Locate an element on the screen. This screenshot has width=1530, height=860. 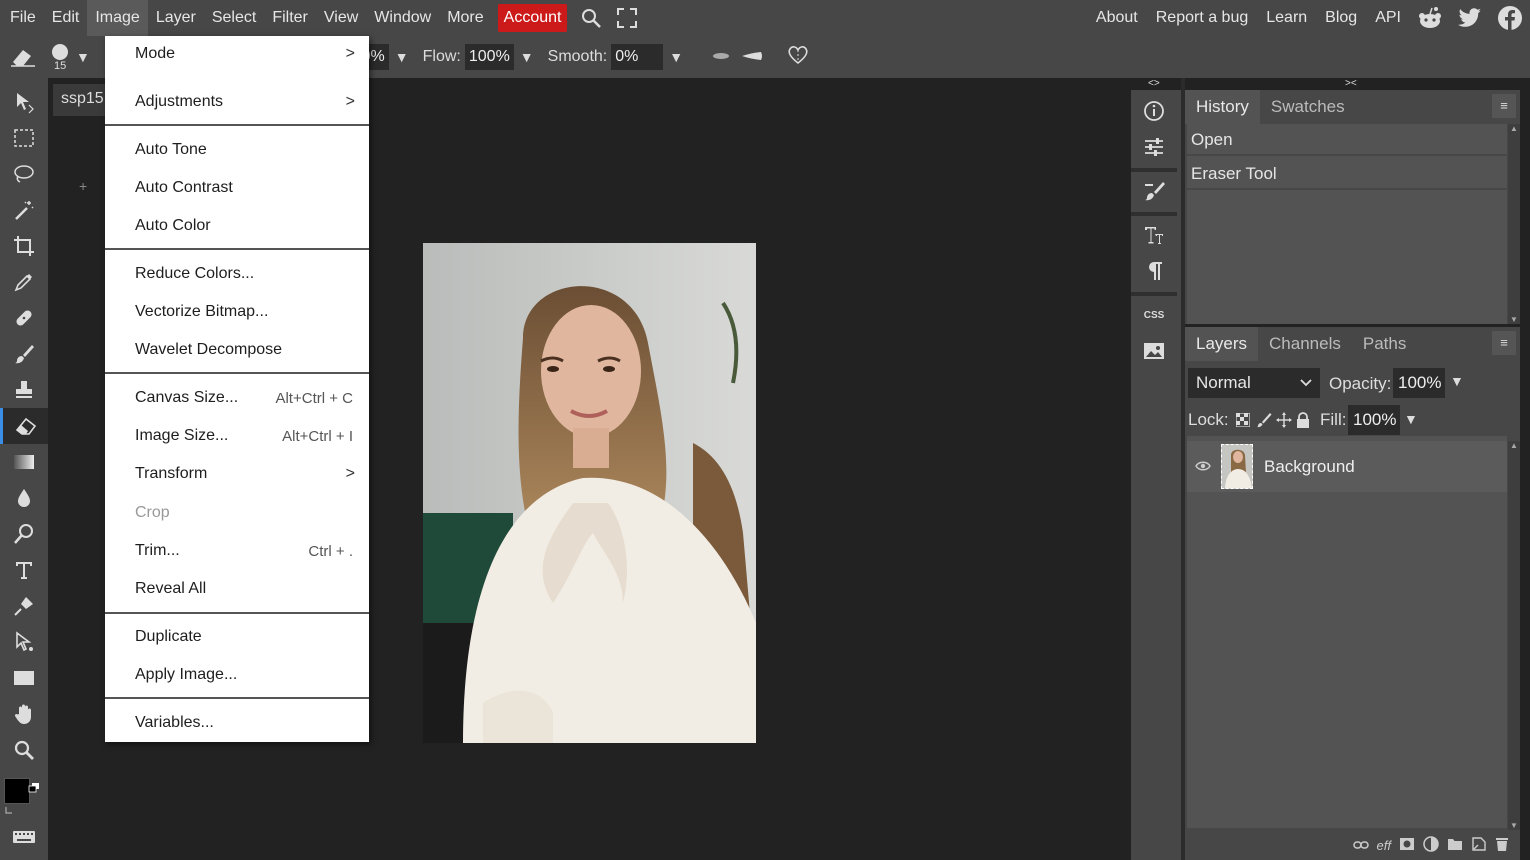
blur-tool-icon is located at coordinates (24, 498).